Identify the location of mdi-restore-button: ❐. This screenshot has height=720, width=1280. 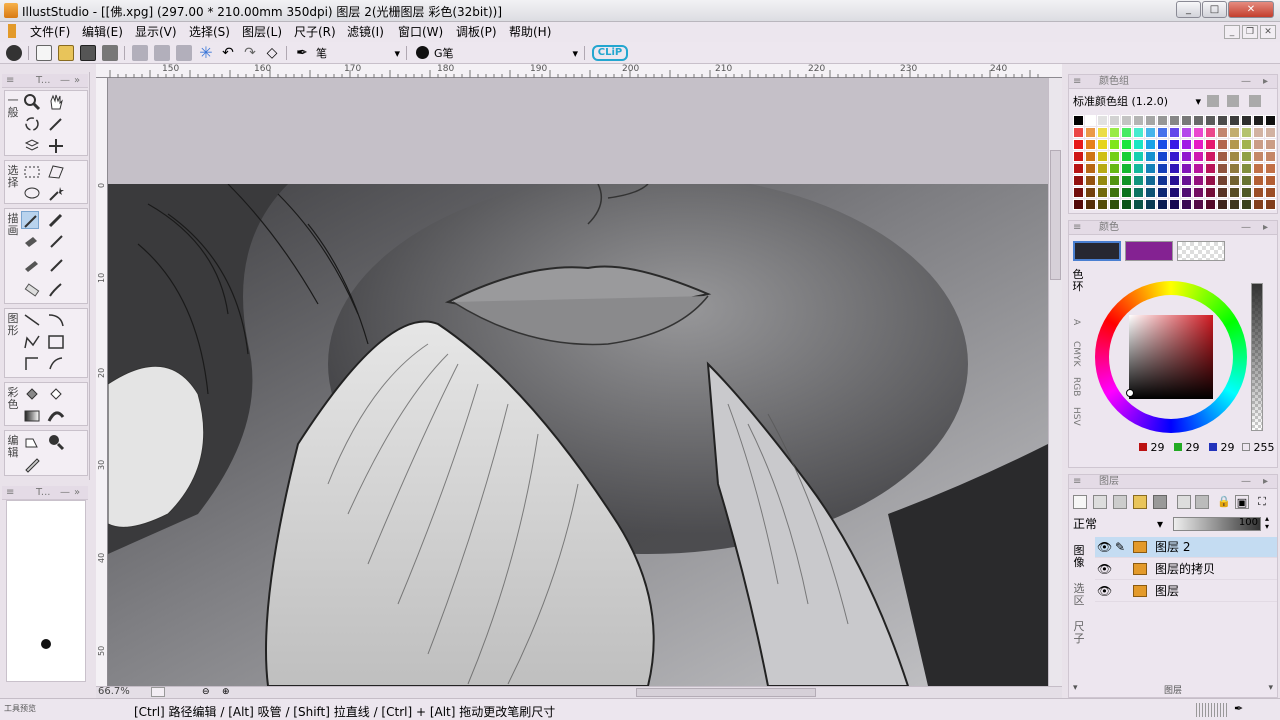
(1250, 32).